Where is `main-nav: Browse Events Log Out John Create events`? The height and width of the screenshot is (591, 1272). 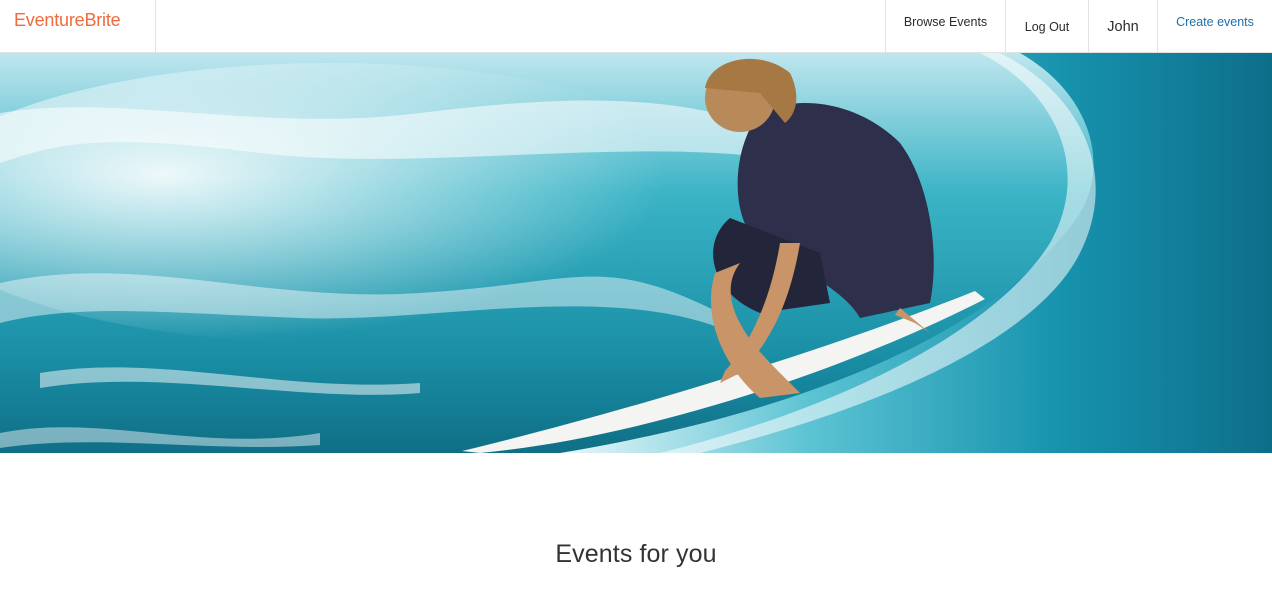 main-nav: Browse Events Log Out John Create events is located at coordinates (1078, 26).